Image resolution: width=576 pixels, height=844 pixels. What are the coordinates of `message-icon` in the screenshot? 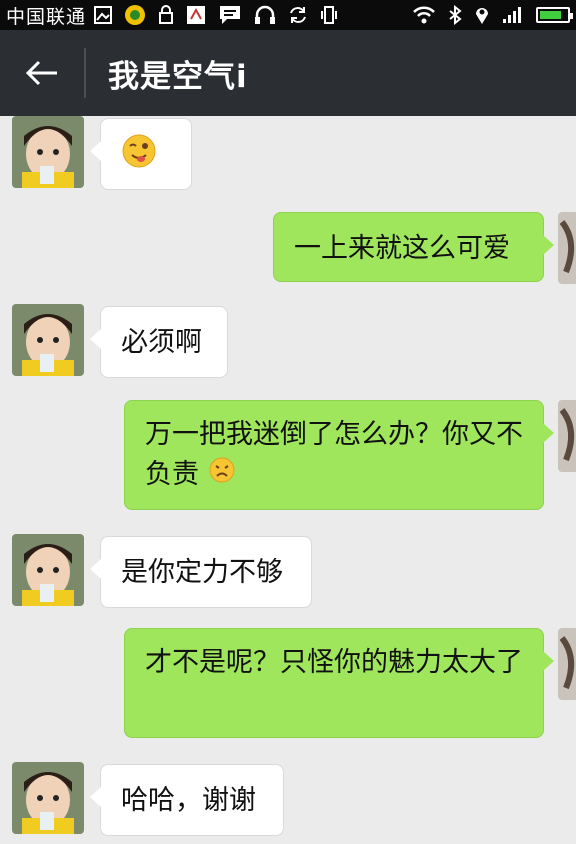 It's located at (230, 15).